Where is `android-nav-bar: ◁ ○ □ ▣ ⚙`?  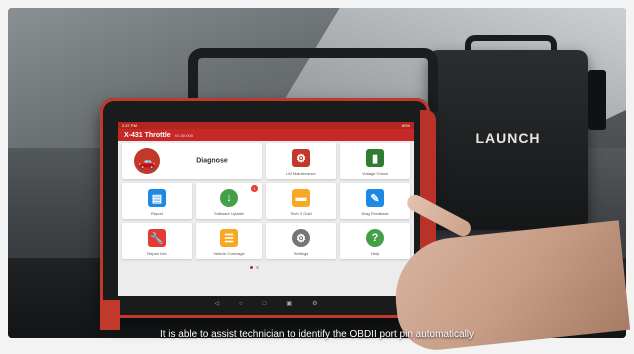 android-nav-bar: ◁ ○ □ ▣ ⚙ is located at coordinates (266, 304).